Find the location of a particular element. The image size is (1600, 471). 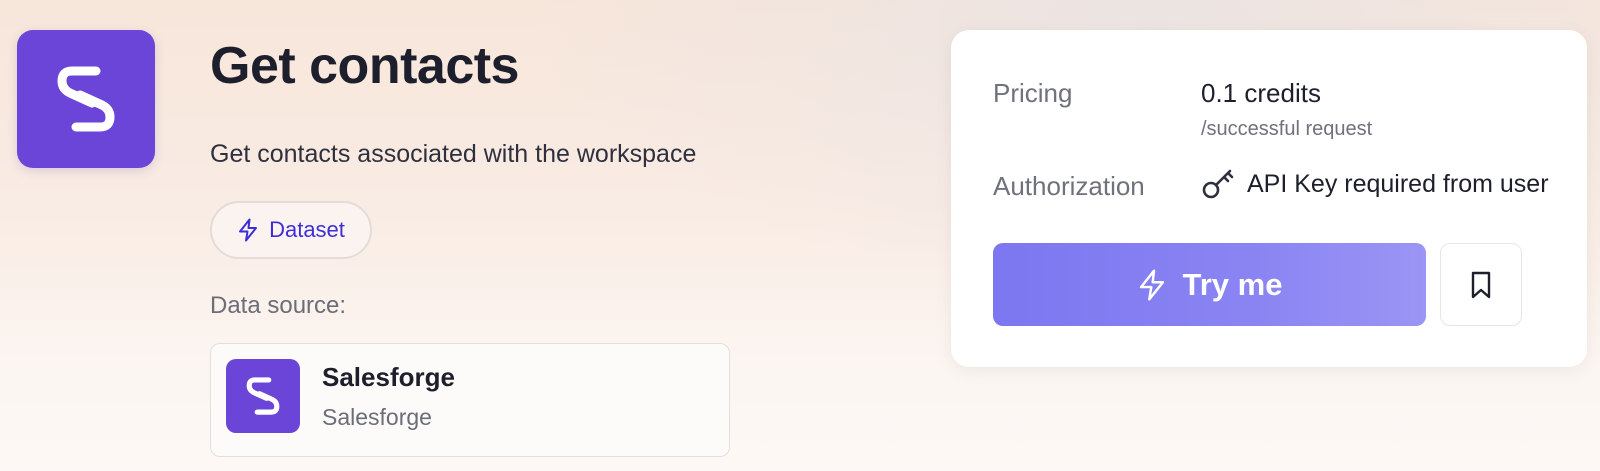

bookmark-button is located at coordinates (1481, 284).